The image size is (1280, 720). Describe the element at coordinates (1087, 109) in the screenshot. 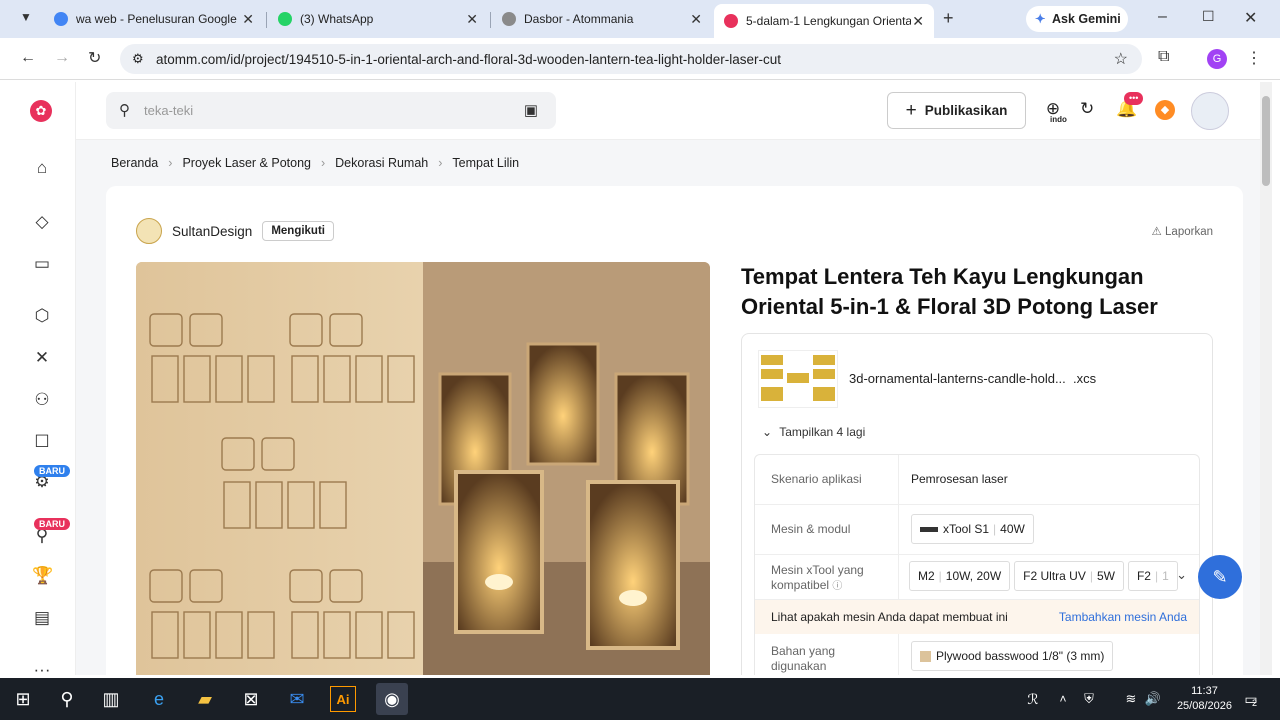

I see `messages-icon: ↻` at that location.